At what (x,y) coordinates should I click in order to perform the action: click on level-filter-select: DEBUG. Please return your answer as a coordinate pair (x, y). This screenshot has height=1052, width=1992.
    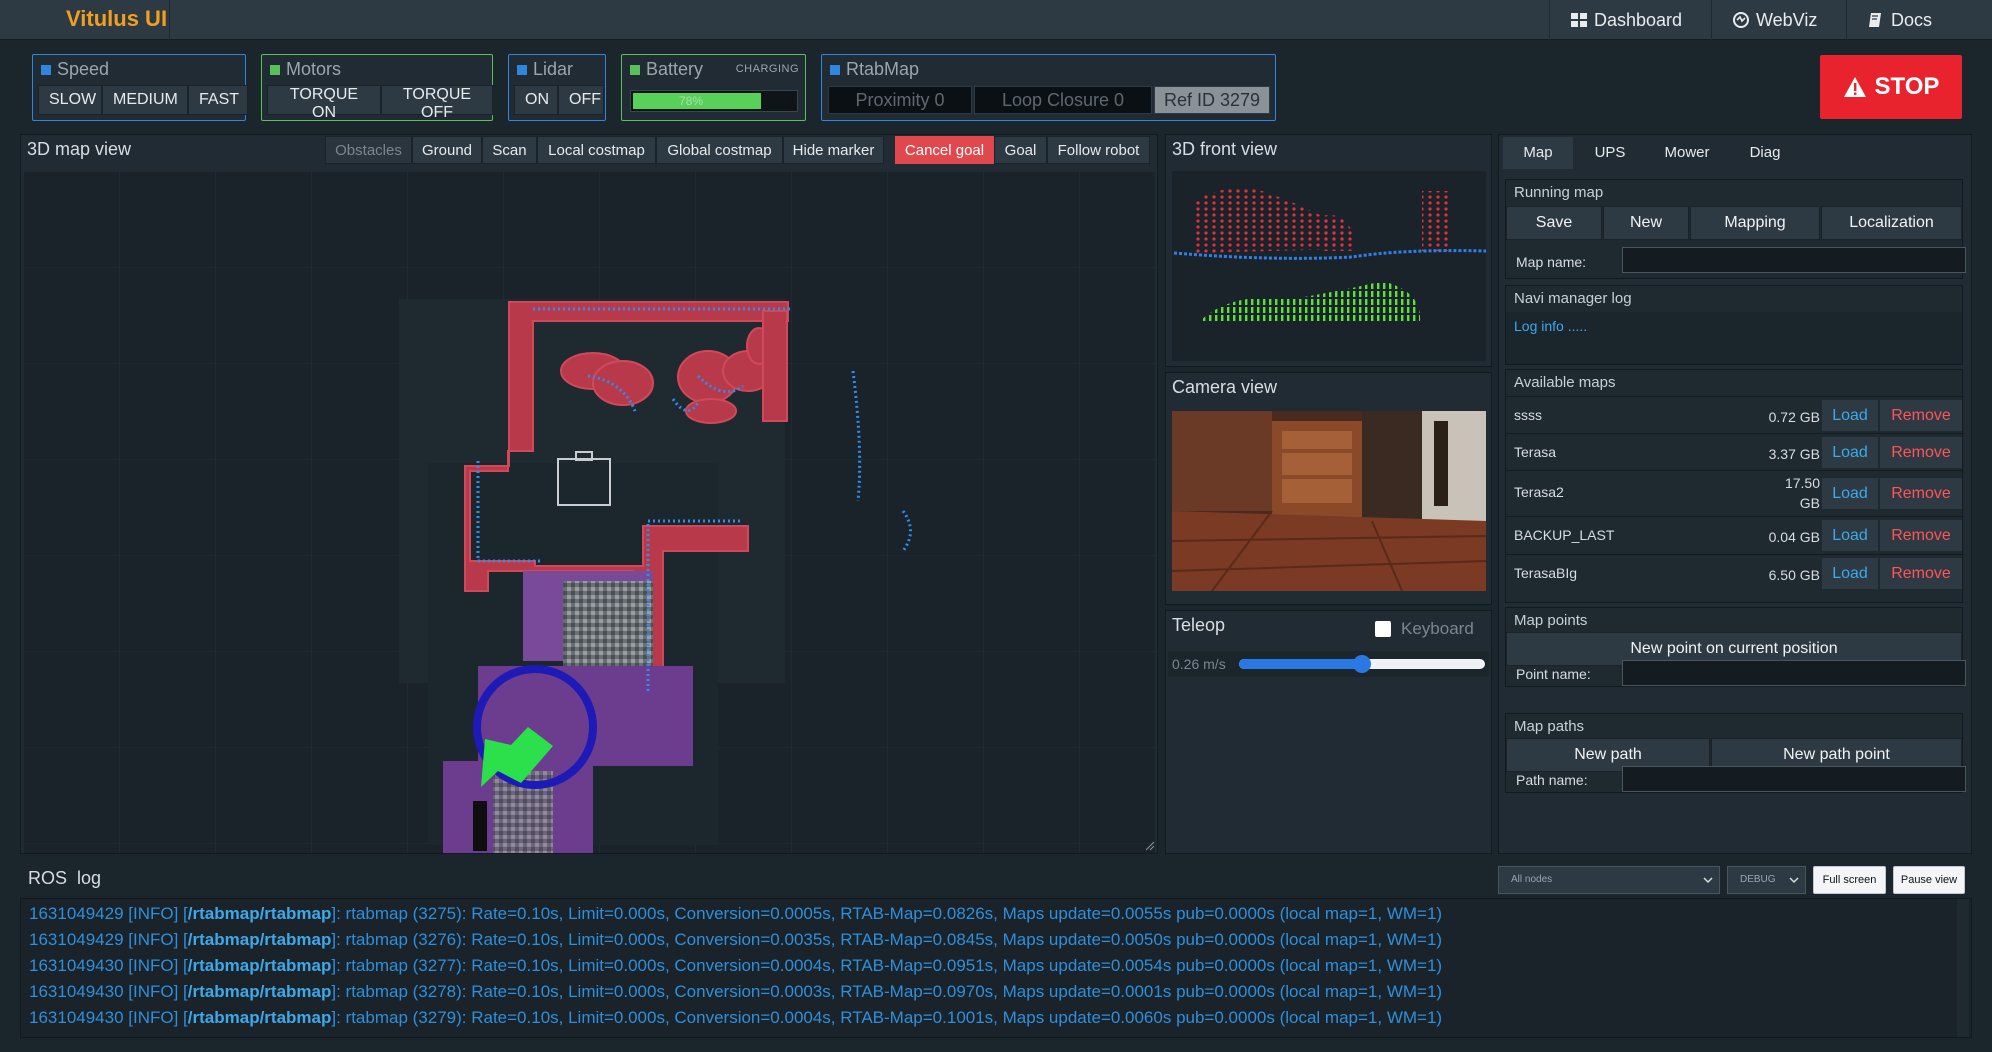
    Looking at the image, I should click on (1766, 880).